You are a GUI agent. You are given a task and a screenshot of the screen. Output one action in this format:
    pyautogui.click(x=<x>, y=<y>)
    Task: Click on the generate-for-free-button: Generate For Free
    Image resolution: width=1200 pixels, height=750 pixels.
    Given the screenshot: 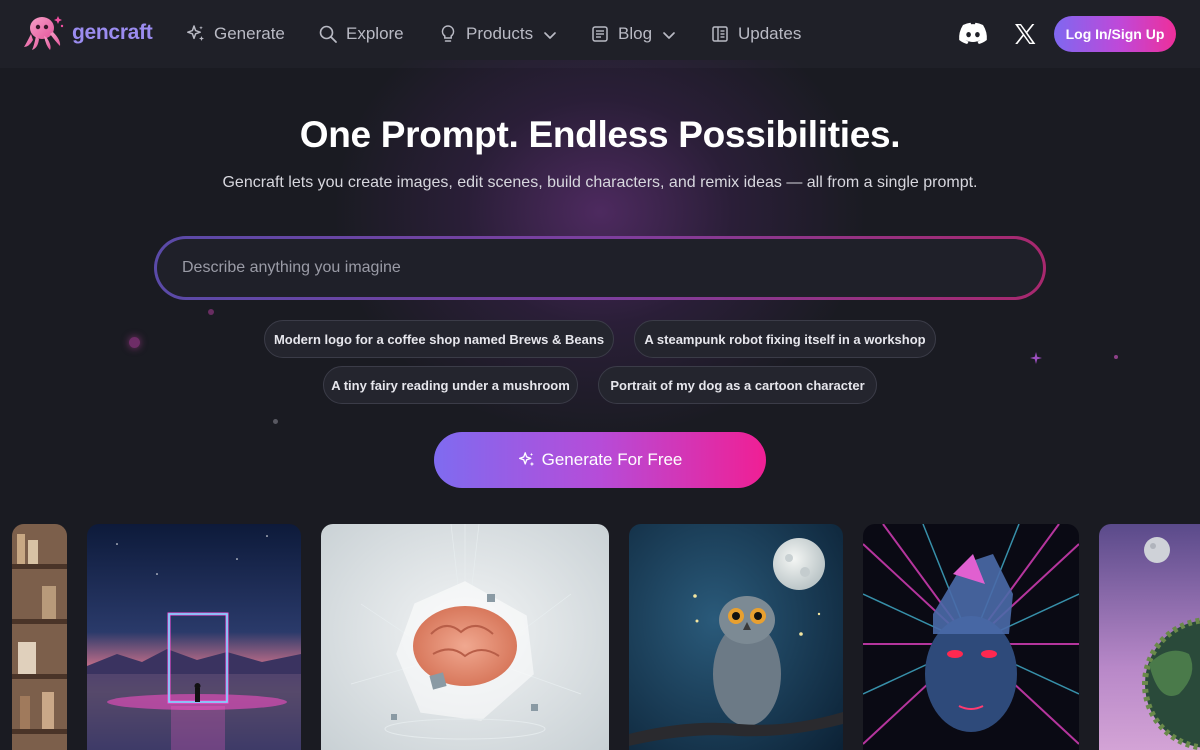 What is the action you would take?
    pyautogui.click(x=600, y=460)
    